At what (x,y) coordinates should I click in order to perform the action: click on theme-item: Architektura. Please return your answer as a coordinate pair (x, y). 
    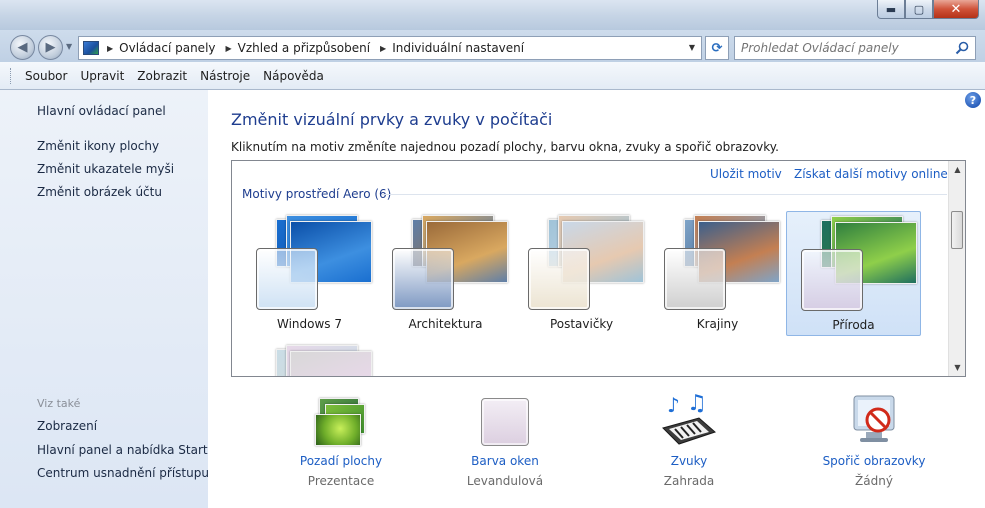
    Looking at the image, I should click on (445, 273).